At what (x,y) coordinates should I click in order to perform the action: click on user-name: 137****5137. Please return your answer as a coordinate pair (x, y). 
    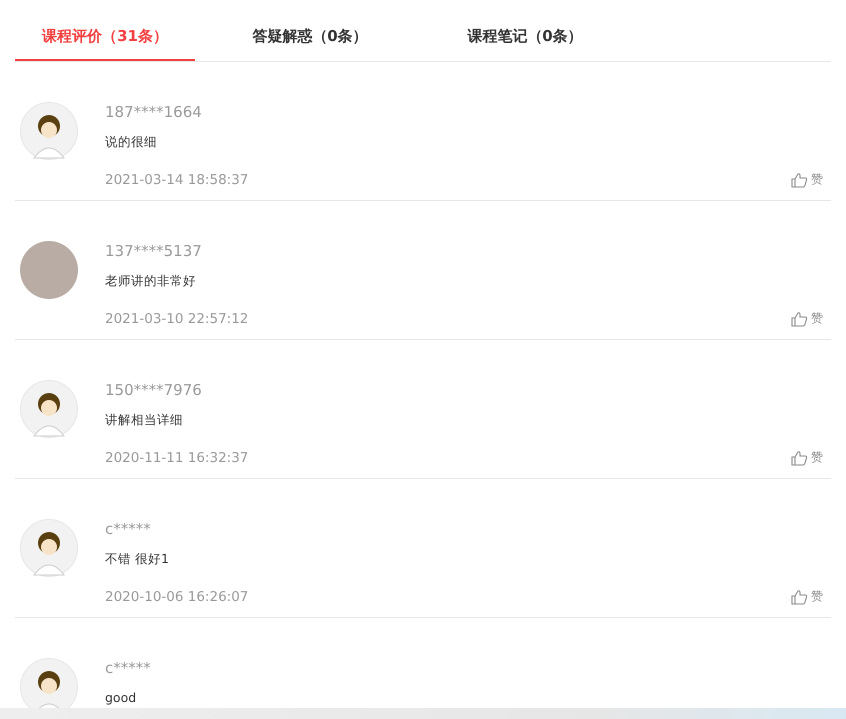
    Looking at the image, I should click on (154, 251).